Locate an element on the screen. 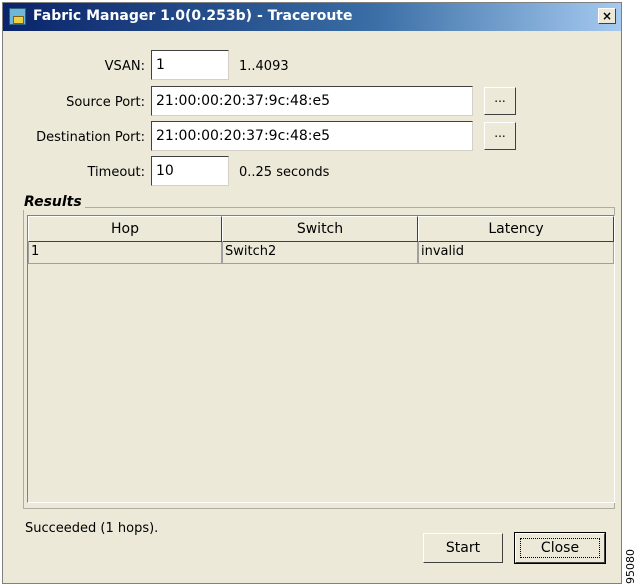 This screenshot has width=642, height=586. status-text: Succeeded (1 hops). is located at coordinates (92, 528).